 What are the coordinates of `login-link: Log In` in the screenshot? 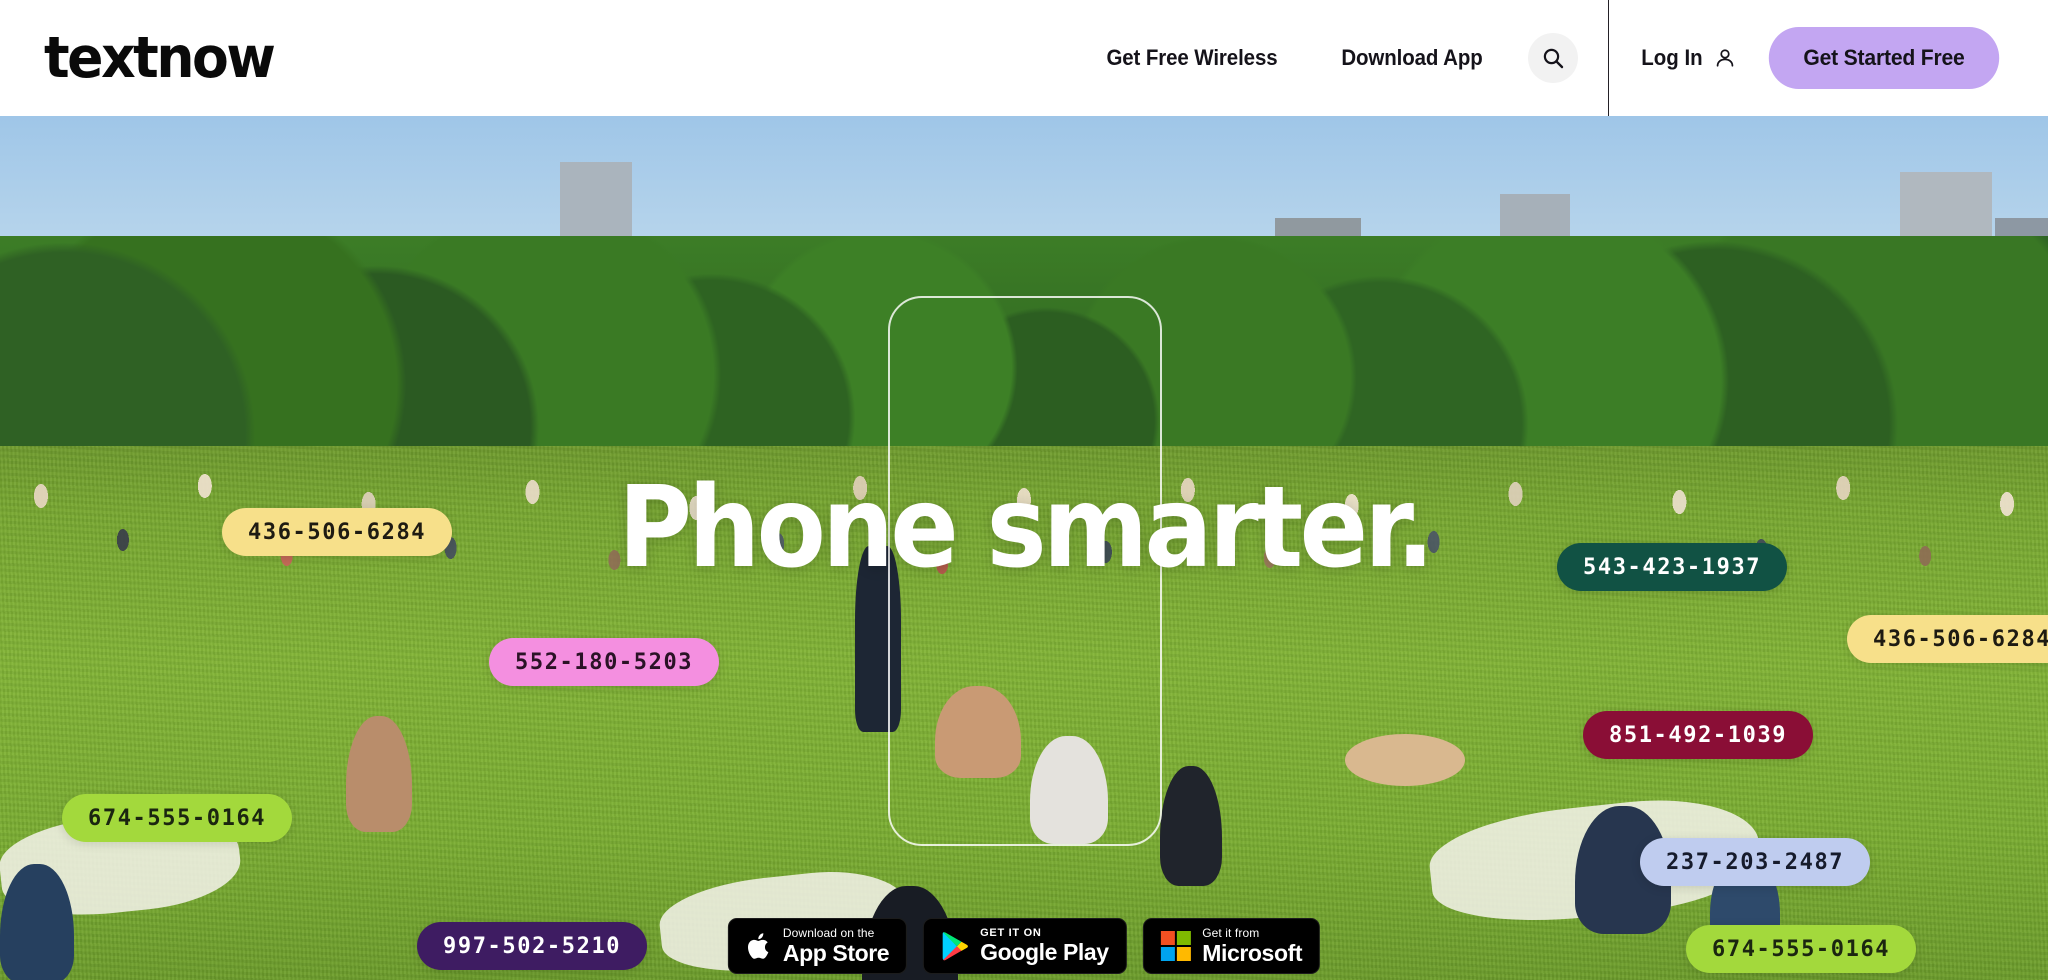 It's located at (1687, 58).